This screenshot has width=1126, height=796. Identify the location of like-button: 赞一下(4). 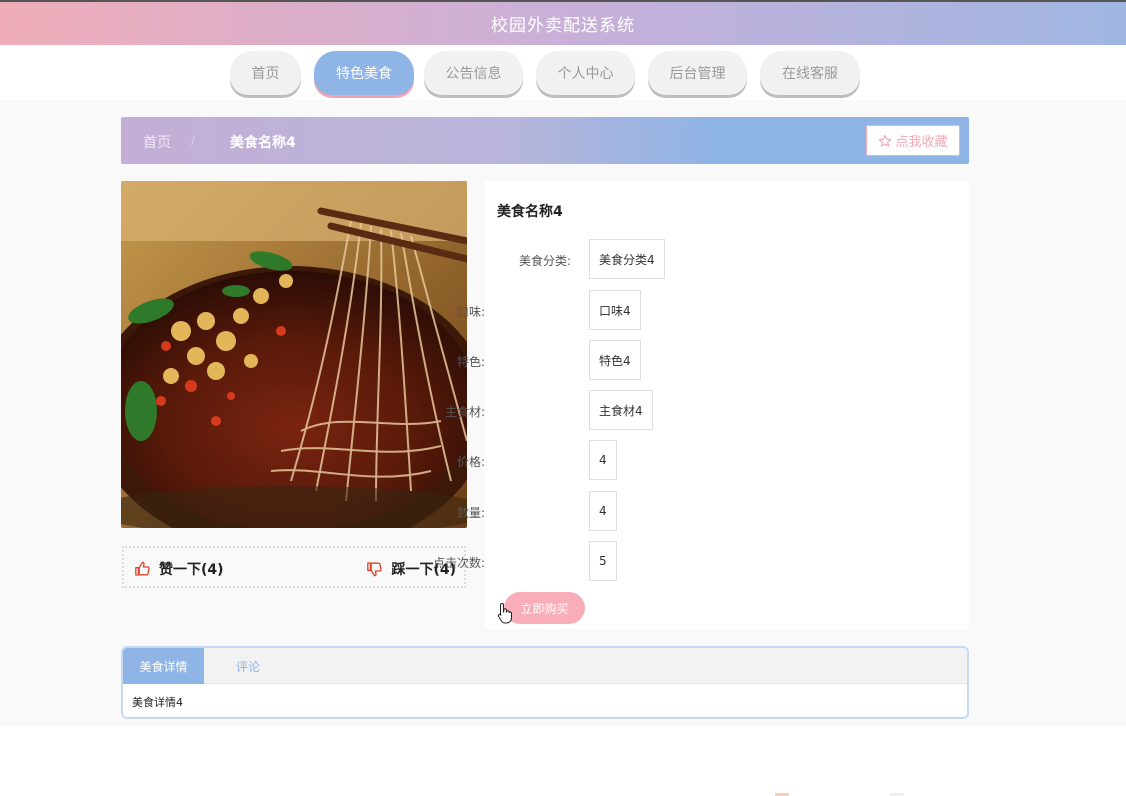
(179, 569).